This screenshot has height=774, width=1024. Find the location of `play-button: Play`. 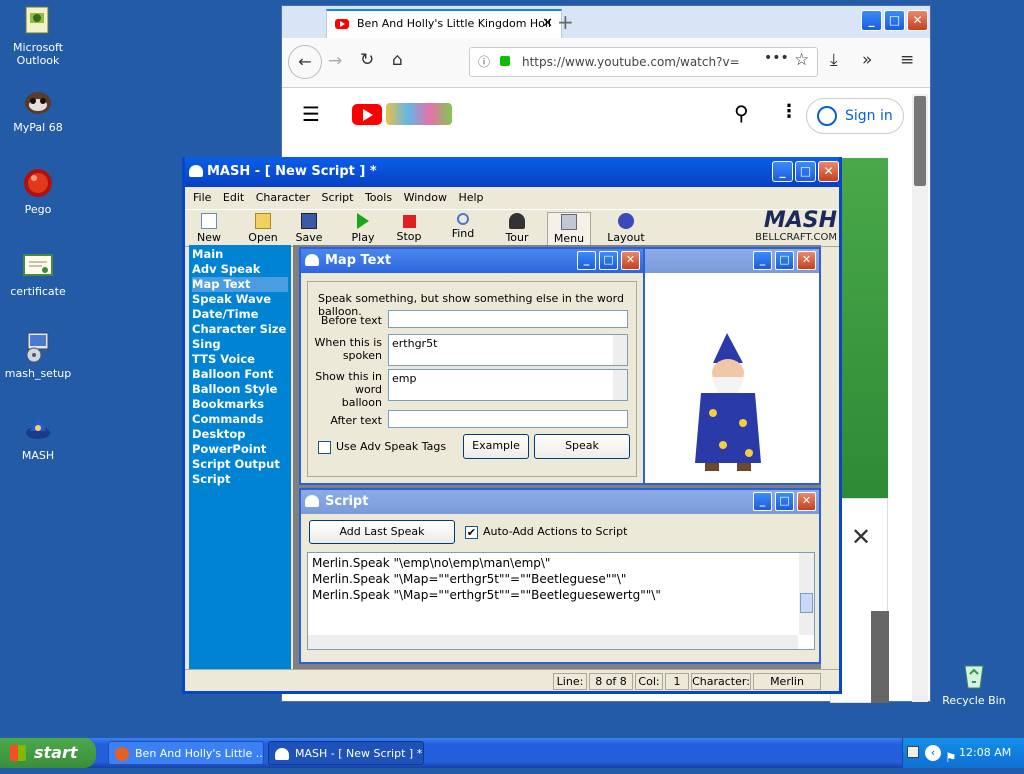

play-button: Play is located at coordinates (363, 228).